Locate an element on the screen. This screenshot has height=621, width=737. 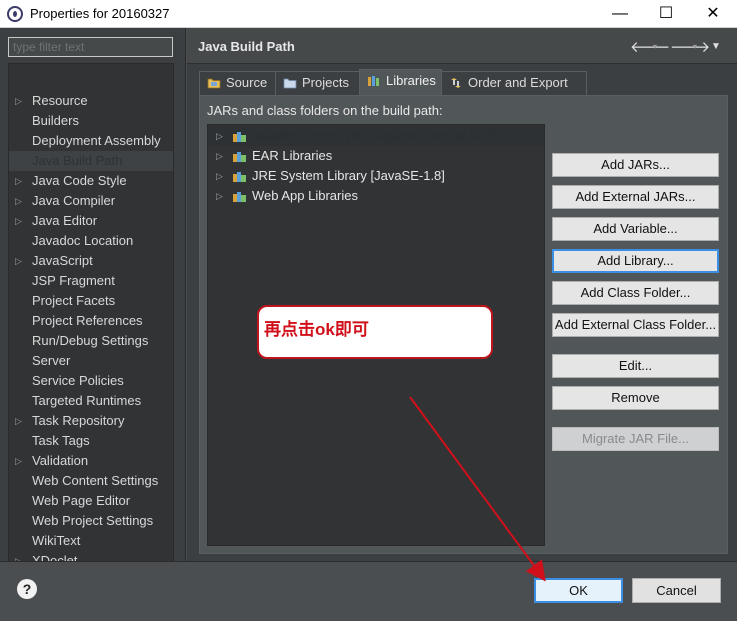
nav-item-label: Targeted Runtimes is located at coordinates (87, 400).